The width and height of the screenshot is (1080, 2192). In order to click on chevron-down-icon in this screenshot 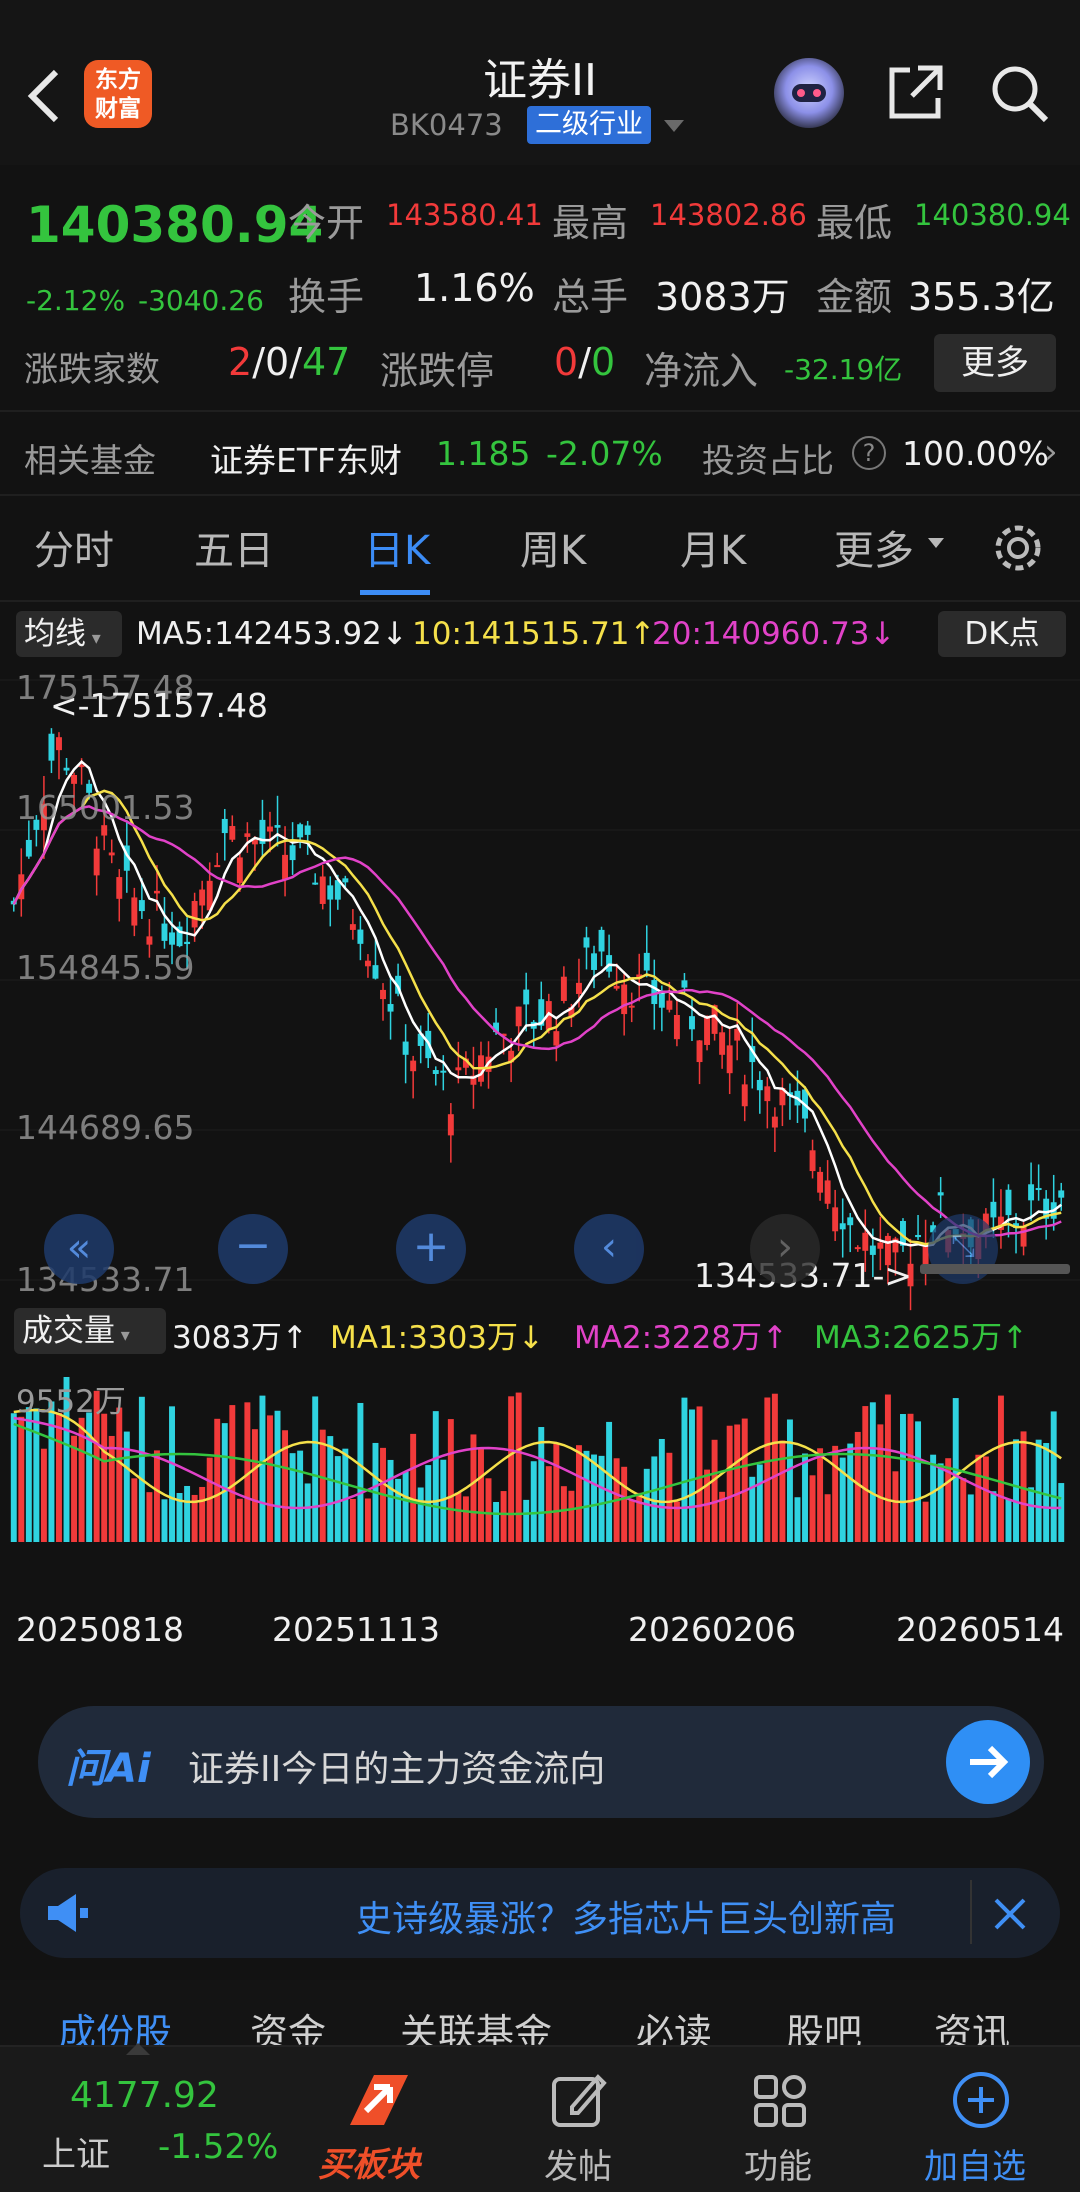, I will do `click(674, 126)`.